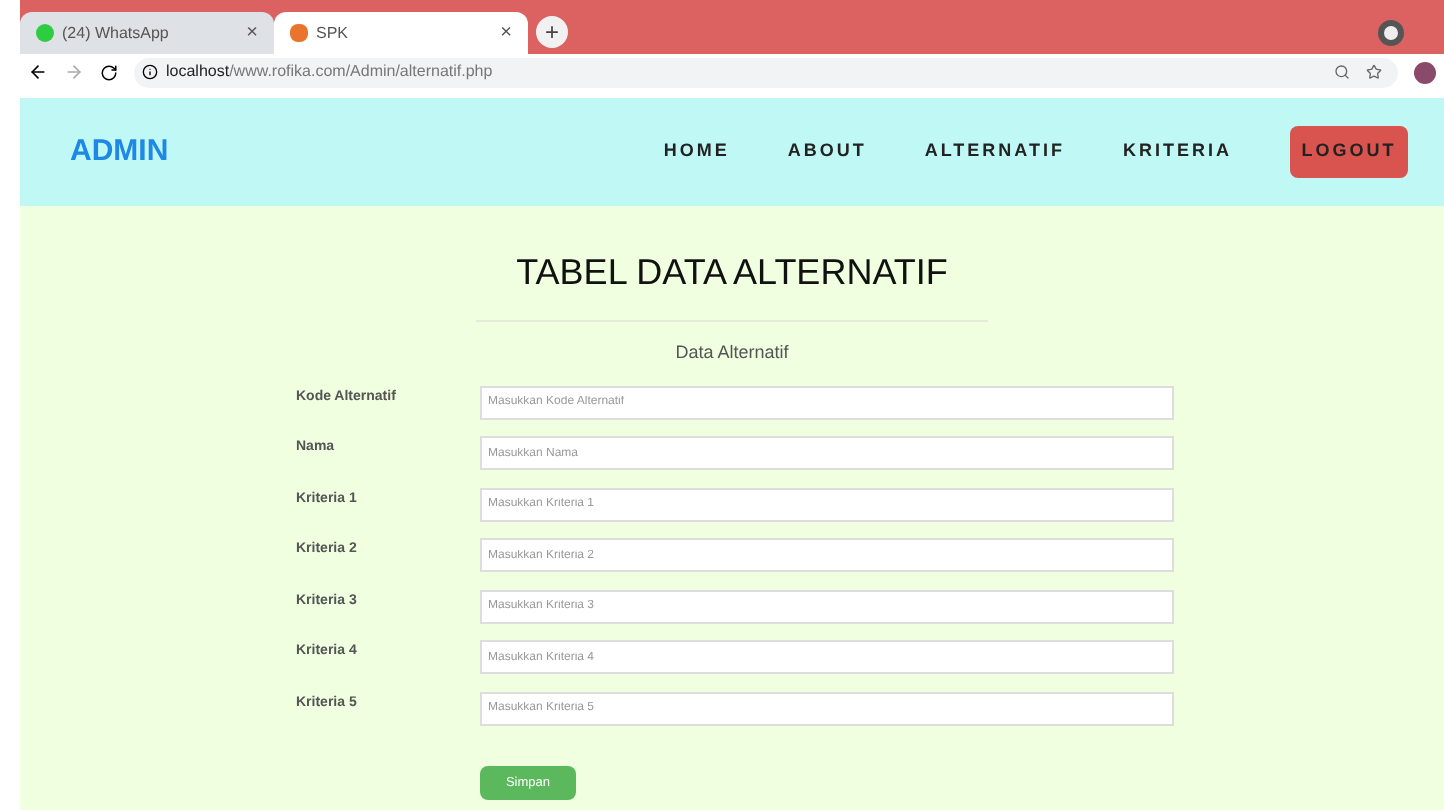 This screenshot has height=810, width=1444. Describe the element at coordinates (1342, 72) in the screenshot. I see `zoom-icon` at that location.